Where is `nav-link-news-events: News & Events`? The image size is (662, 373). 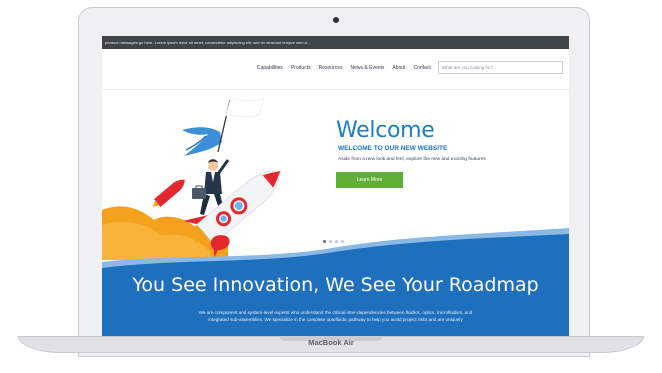
nav-link-news-events: News & Events is located at coordinates (368, 68).